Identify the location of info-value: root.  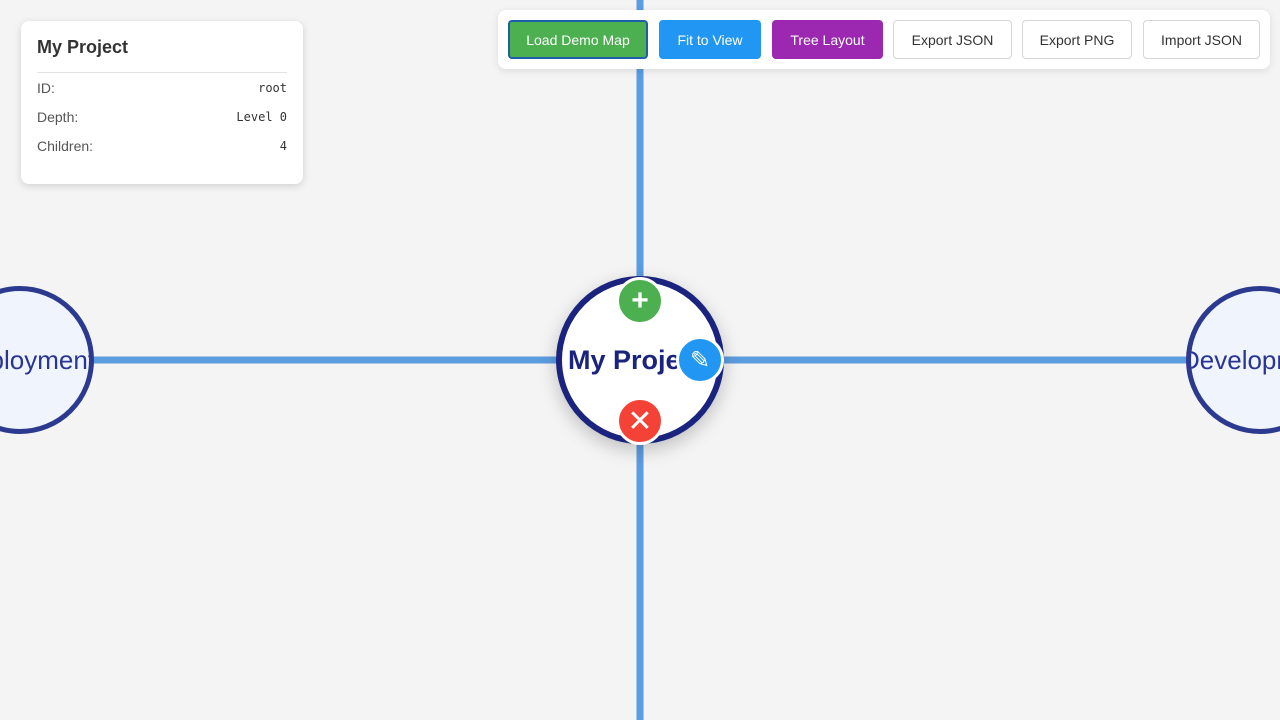
(272, 87).